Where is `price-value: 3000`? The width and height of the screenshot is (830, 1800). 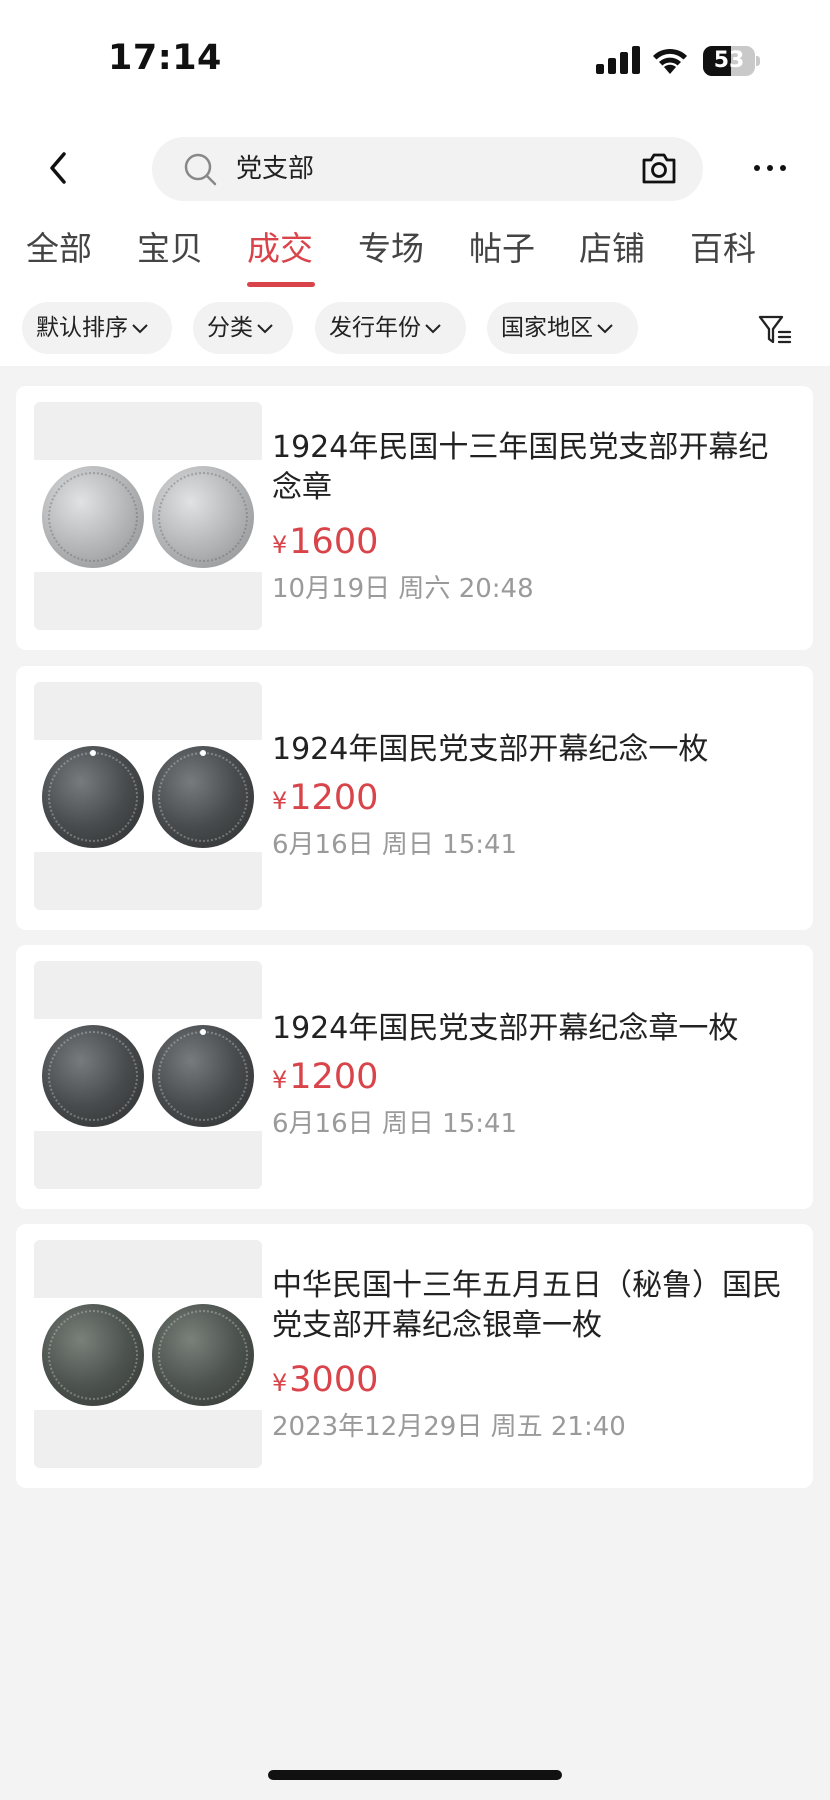
price-value: 3000 is located at coordinates (334, 1380).